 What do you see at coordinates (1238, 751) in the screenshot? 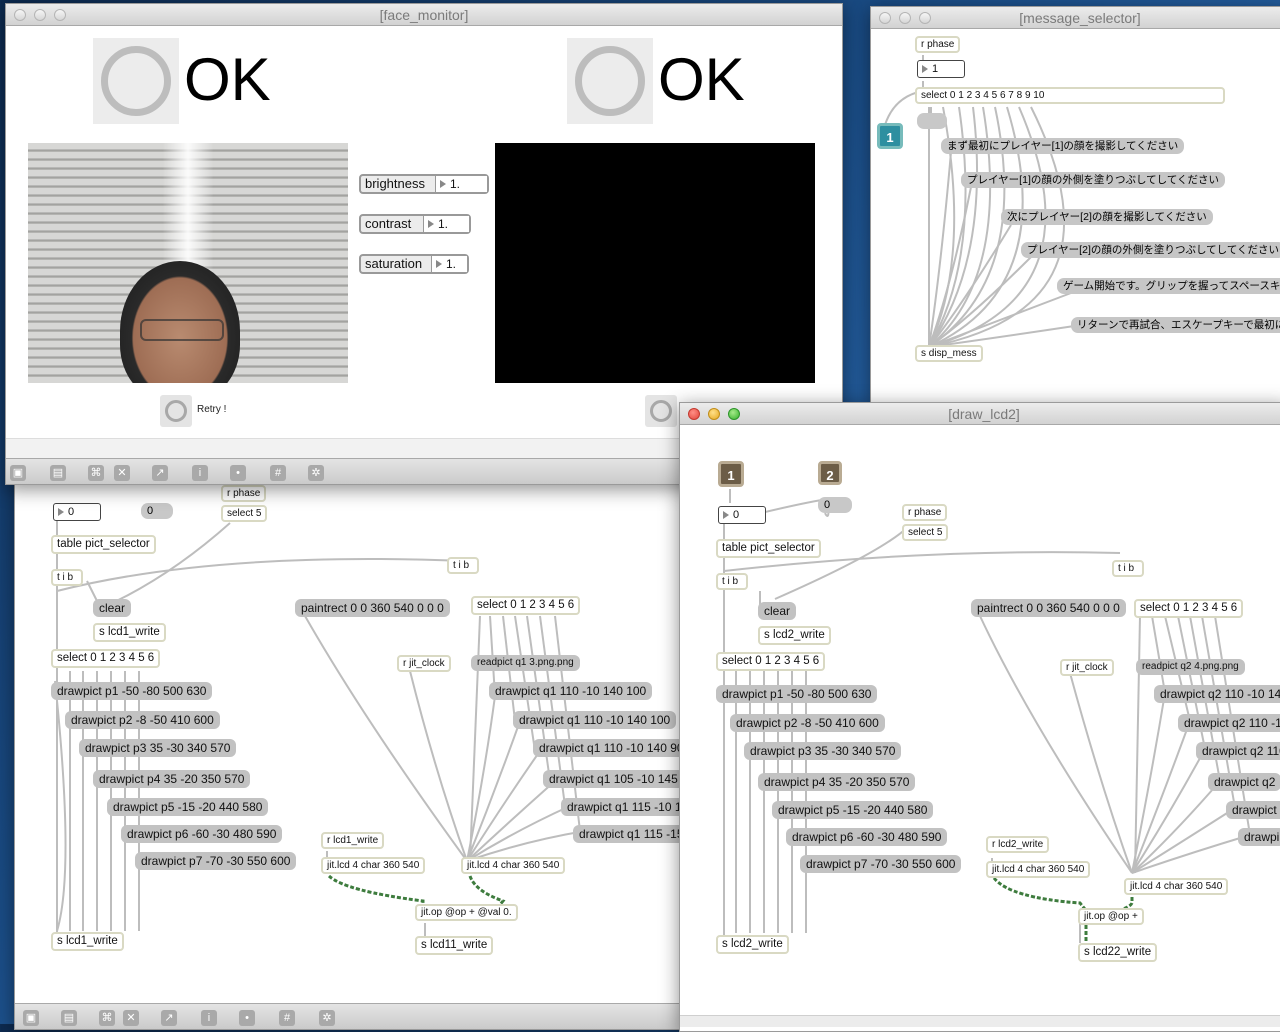
I see `drawpict-q-message: drawpict q2 110` at bounding box center [1238, 751].